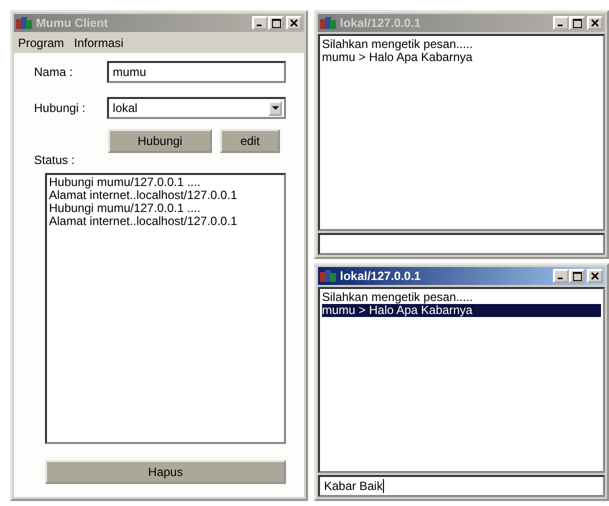 The image size is (609, 506). I want to click on status-label: Status :, so click(55, 160).